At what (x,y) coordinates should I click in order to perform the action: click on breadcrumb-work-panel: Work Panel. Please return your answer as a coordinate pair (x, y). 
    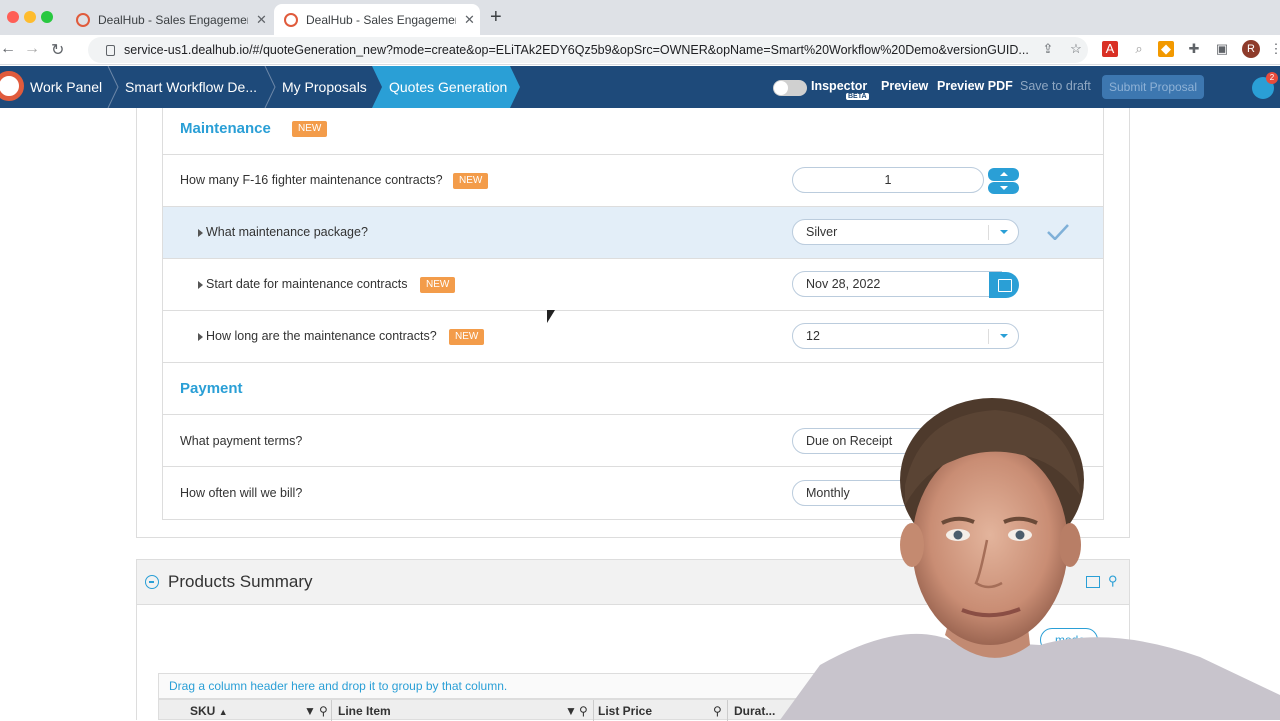
    Looking at the image, I should click on (66, 87).